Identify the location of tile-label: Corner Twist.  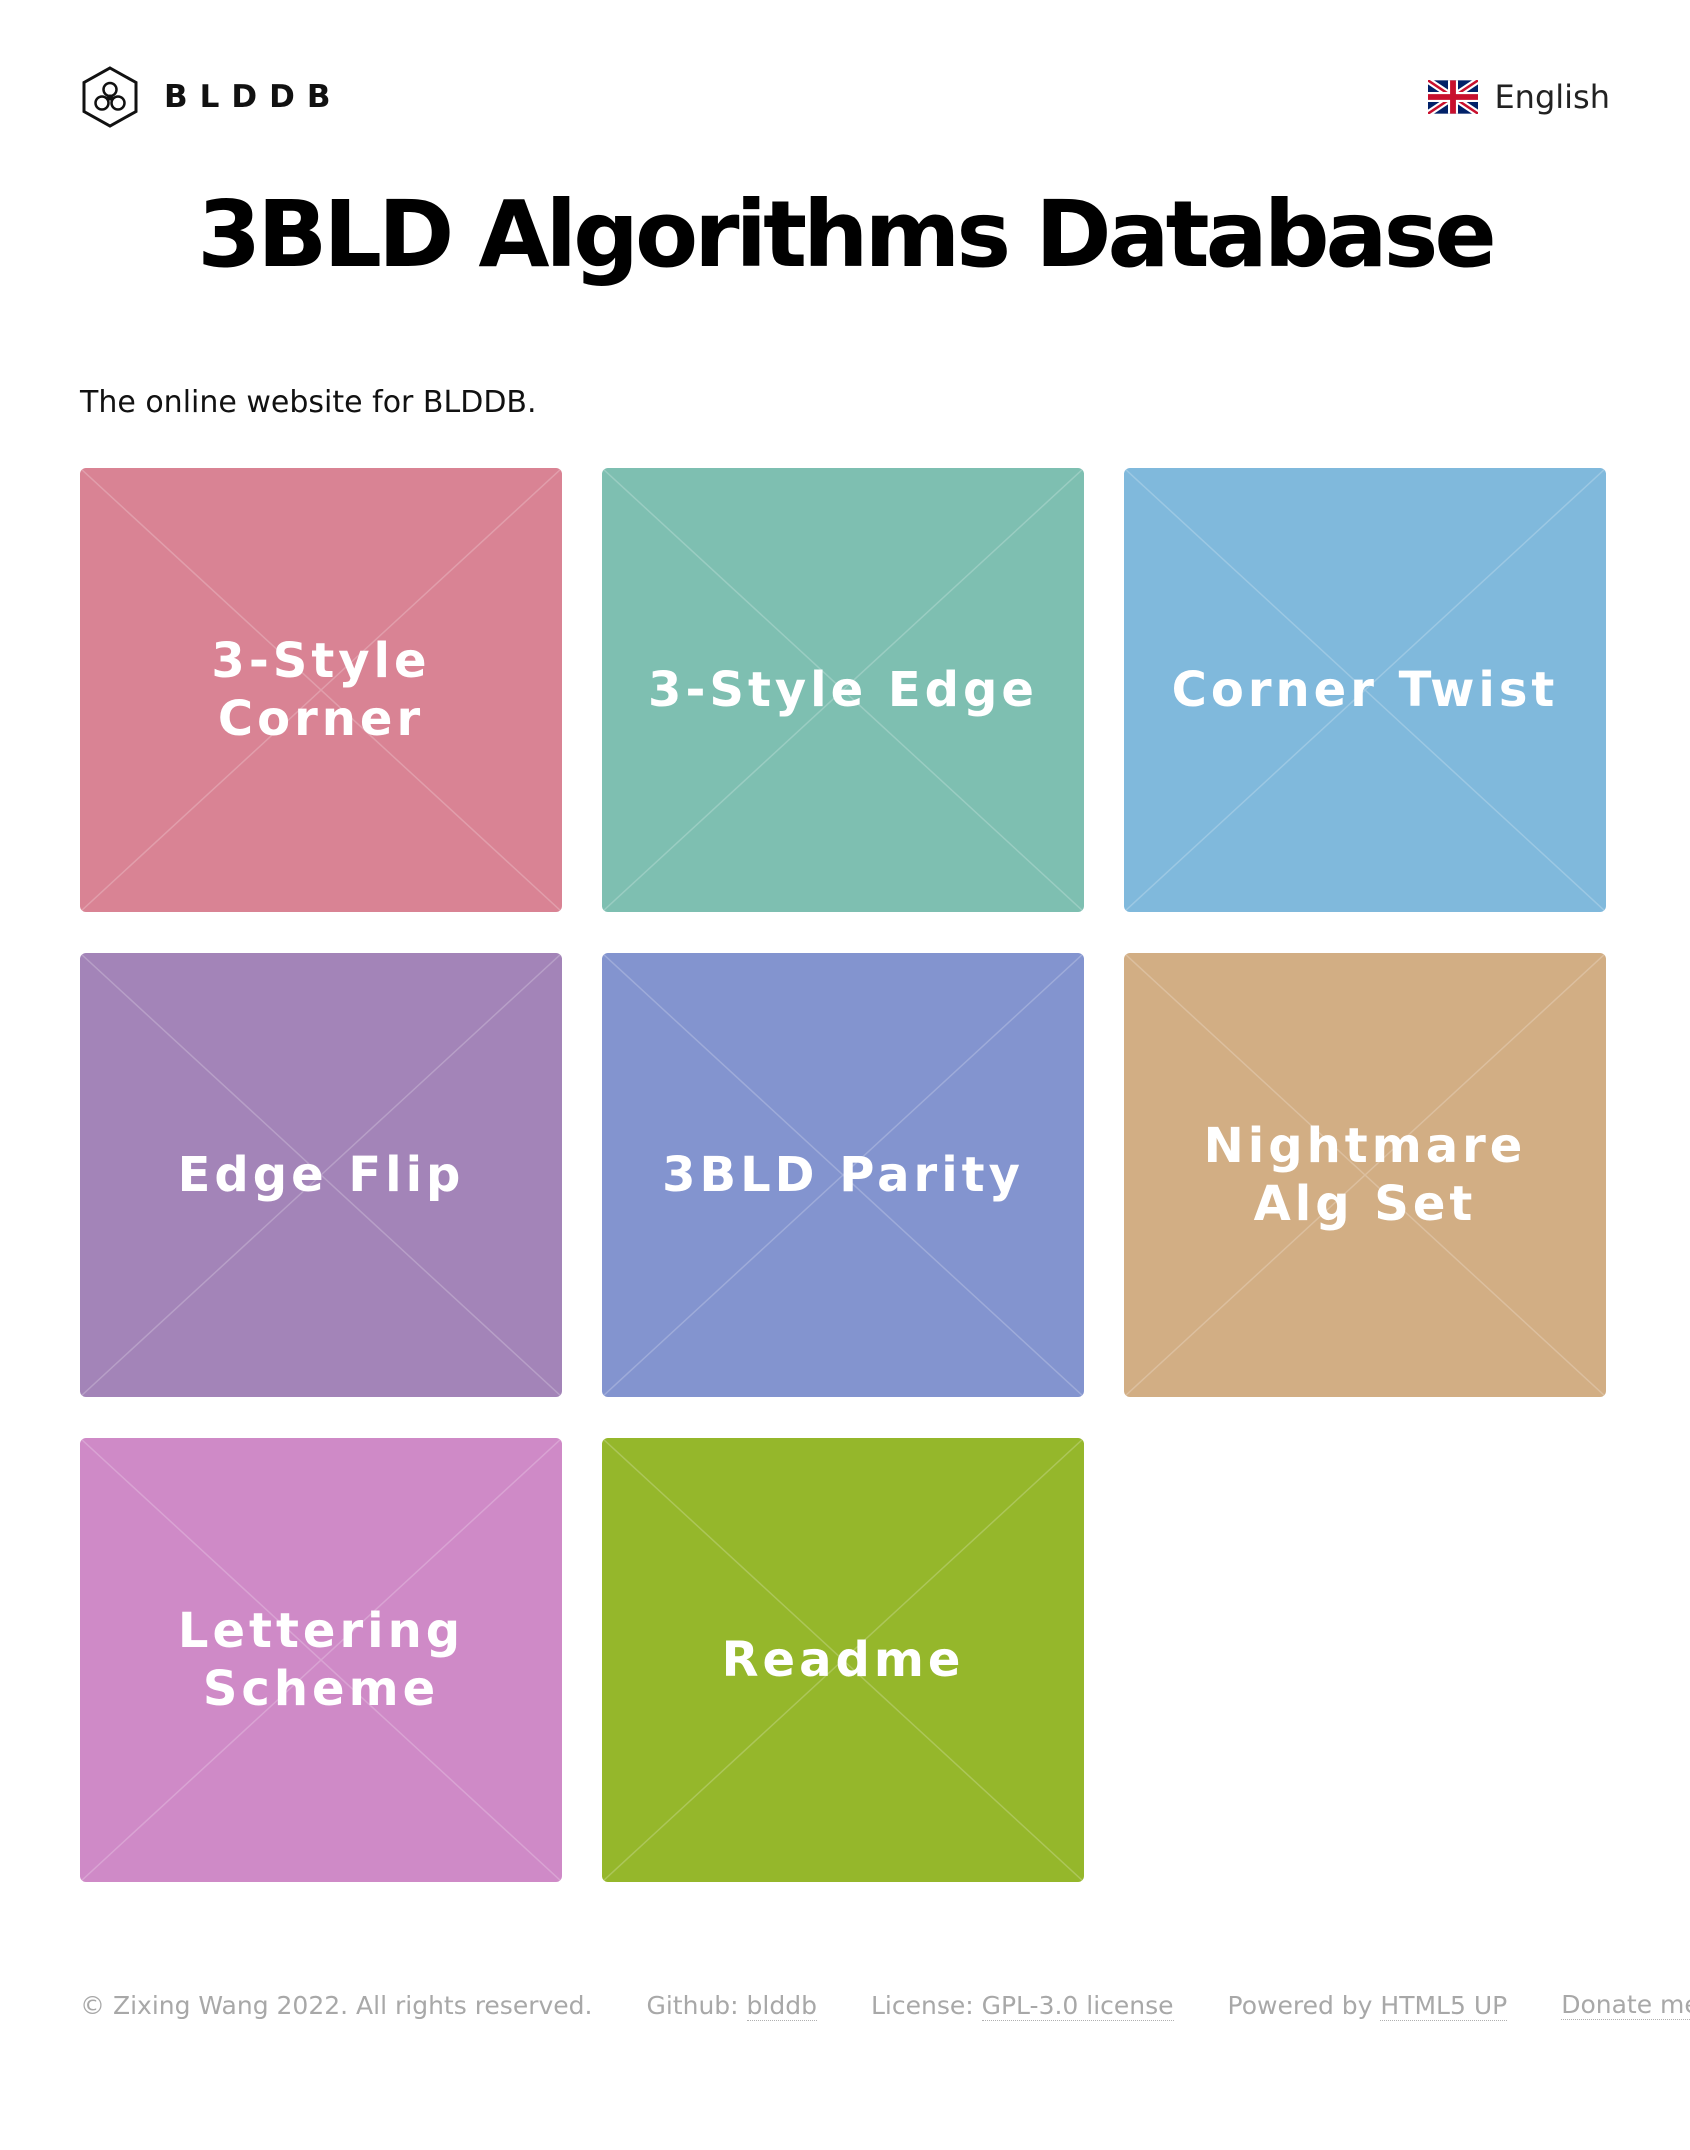
(1365, 690).